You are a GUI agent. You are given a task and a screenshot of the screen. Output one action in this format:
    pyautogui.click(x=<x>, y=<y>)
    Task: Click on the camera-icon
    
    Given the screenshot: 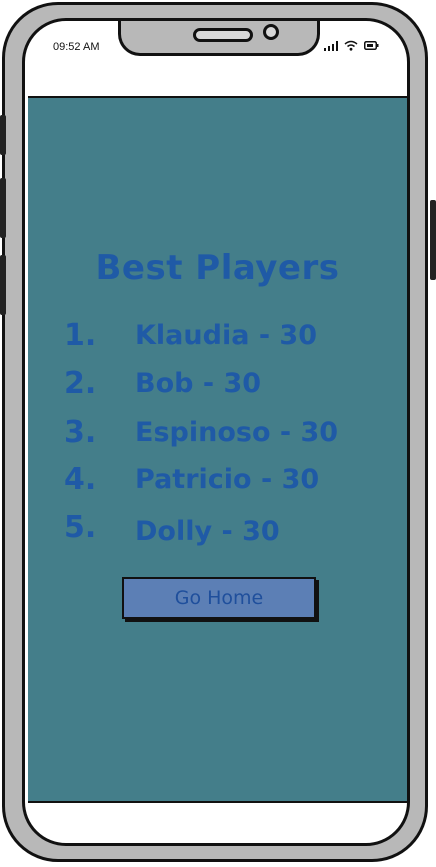 What is the action you would take?
    pyautogui.click(x=271, y=32)
    